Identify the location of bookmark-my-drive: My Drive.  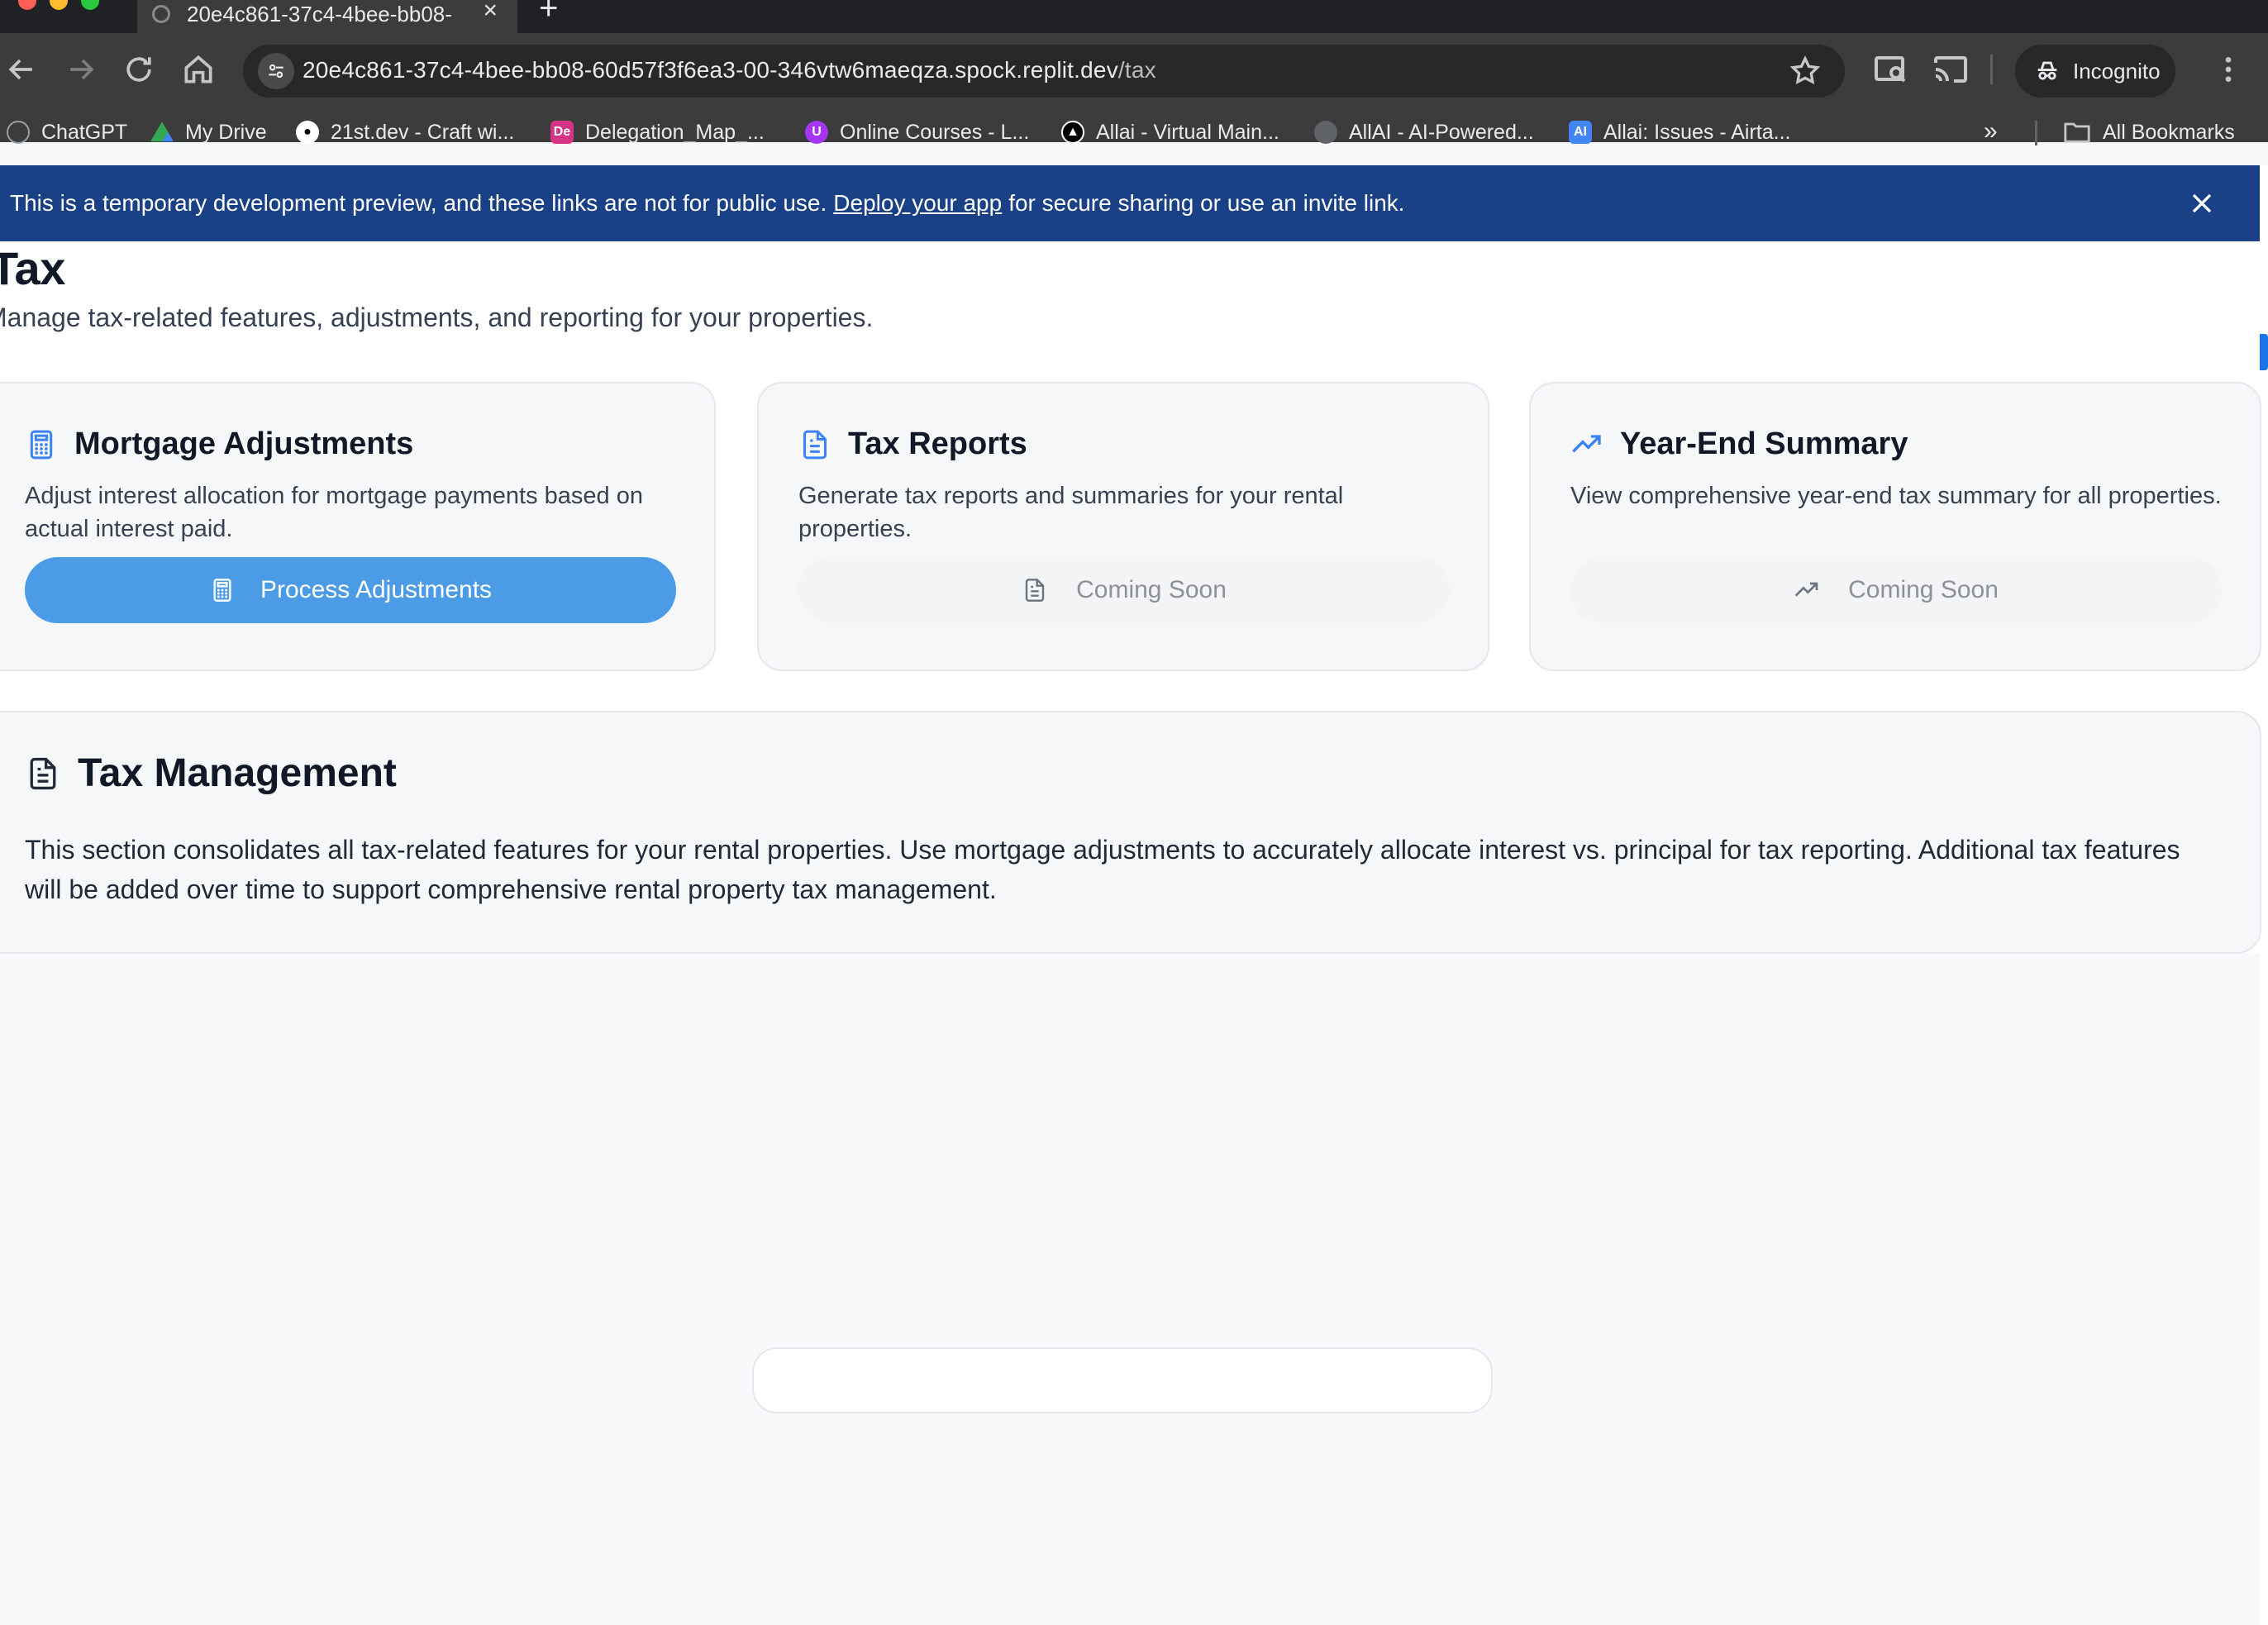
(208, 132).